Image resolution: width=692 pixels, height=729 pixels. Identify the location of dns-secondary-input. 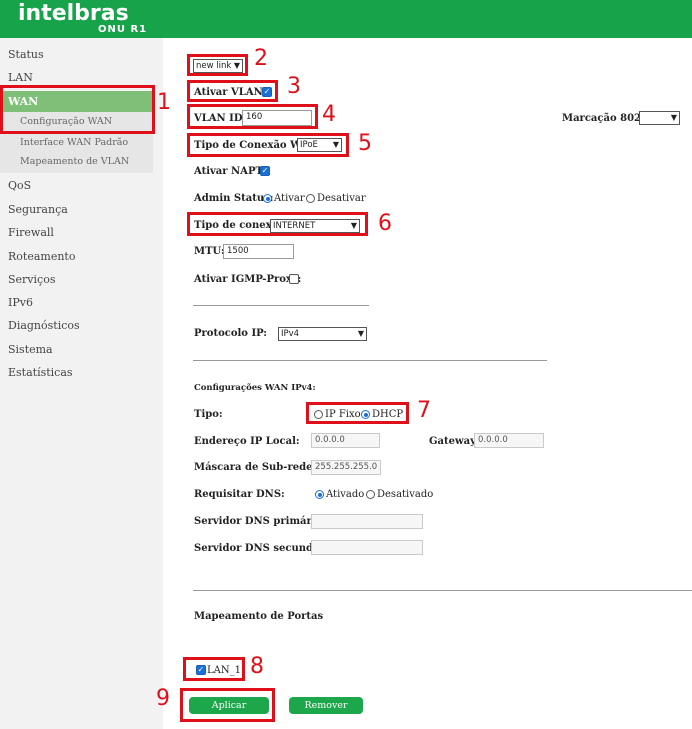
(367, 547).